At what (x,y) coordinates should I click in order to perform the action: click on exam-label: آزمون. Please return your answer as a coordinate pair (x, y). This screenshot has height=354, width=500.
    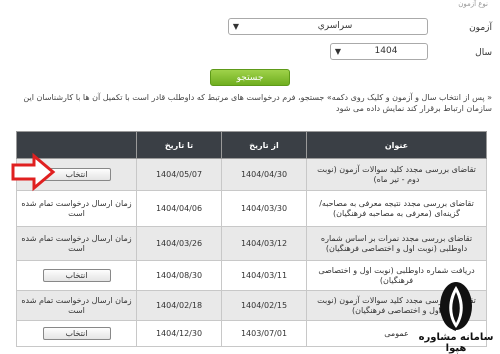
    Looking at the image, I should click on (480, 28).